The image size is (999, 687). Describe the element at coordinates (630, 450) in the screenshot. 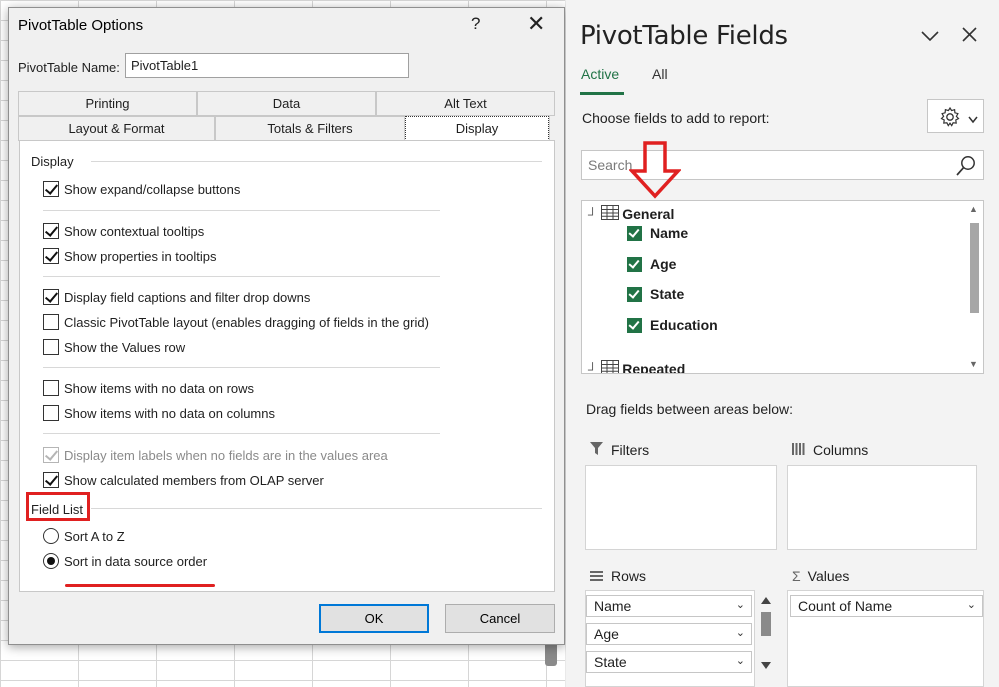

I see `area-label-text: Filters` at that location.